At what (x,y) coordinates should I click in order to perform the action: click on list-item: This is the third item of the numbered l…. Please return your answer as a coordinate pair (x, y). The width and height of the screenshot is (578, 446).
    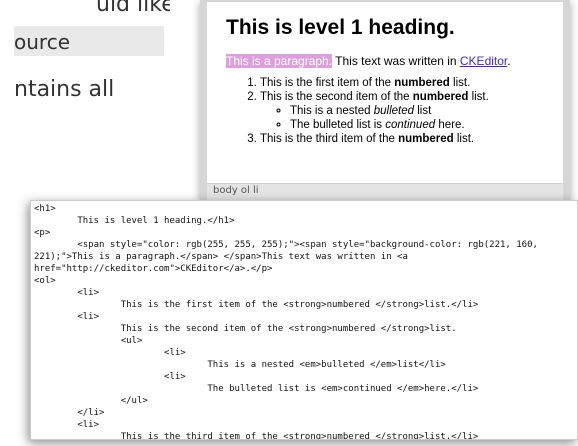
    Looking at the image, I should click on (411, 139).